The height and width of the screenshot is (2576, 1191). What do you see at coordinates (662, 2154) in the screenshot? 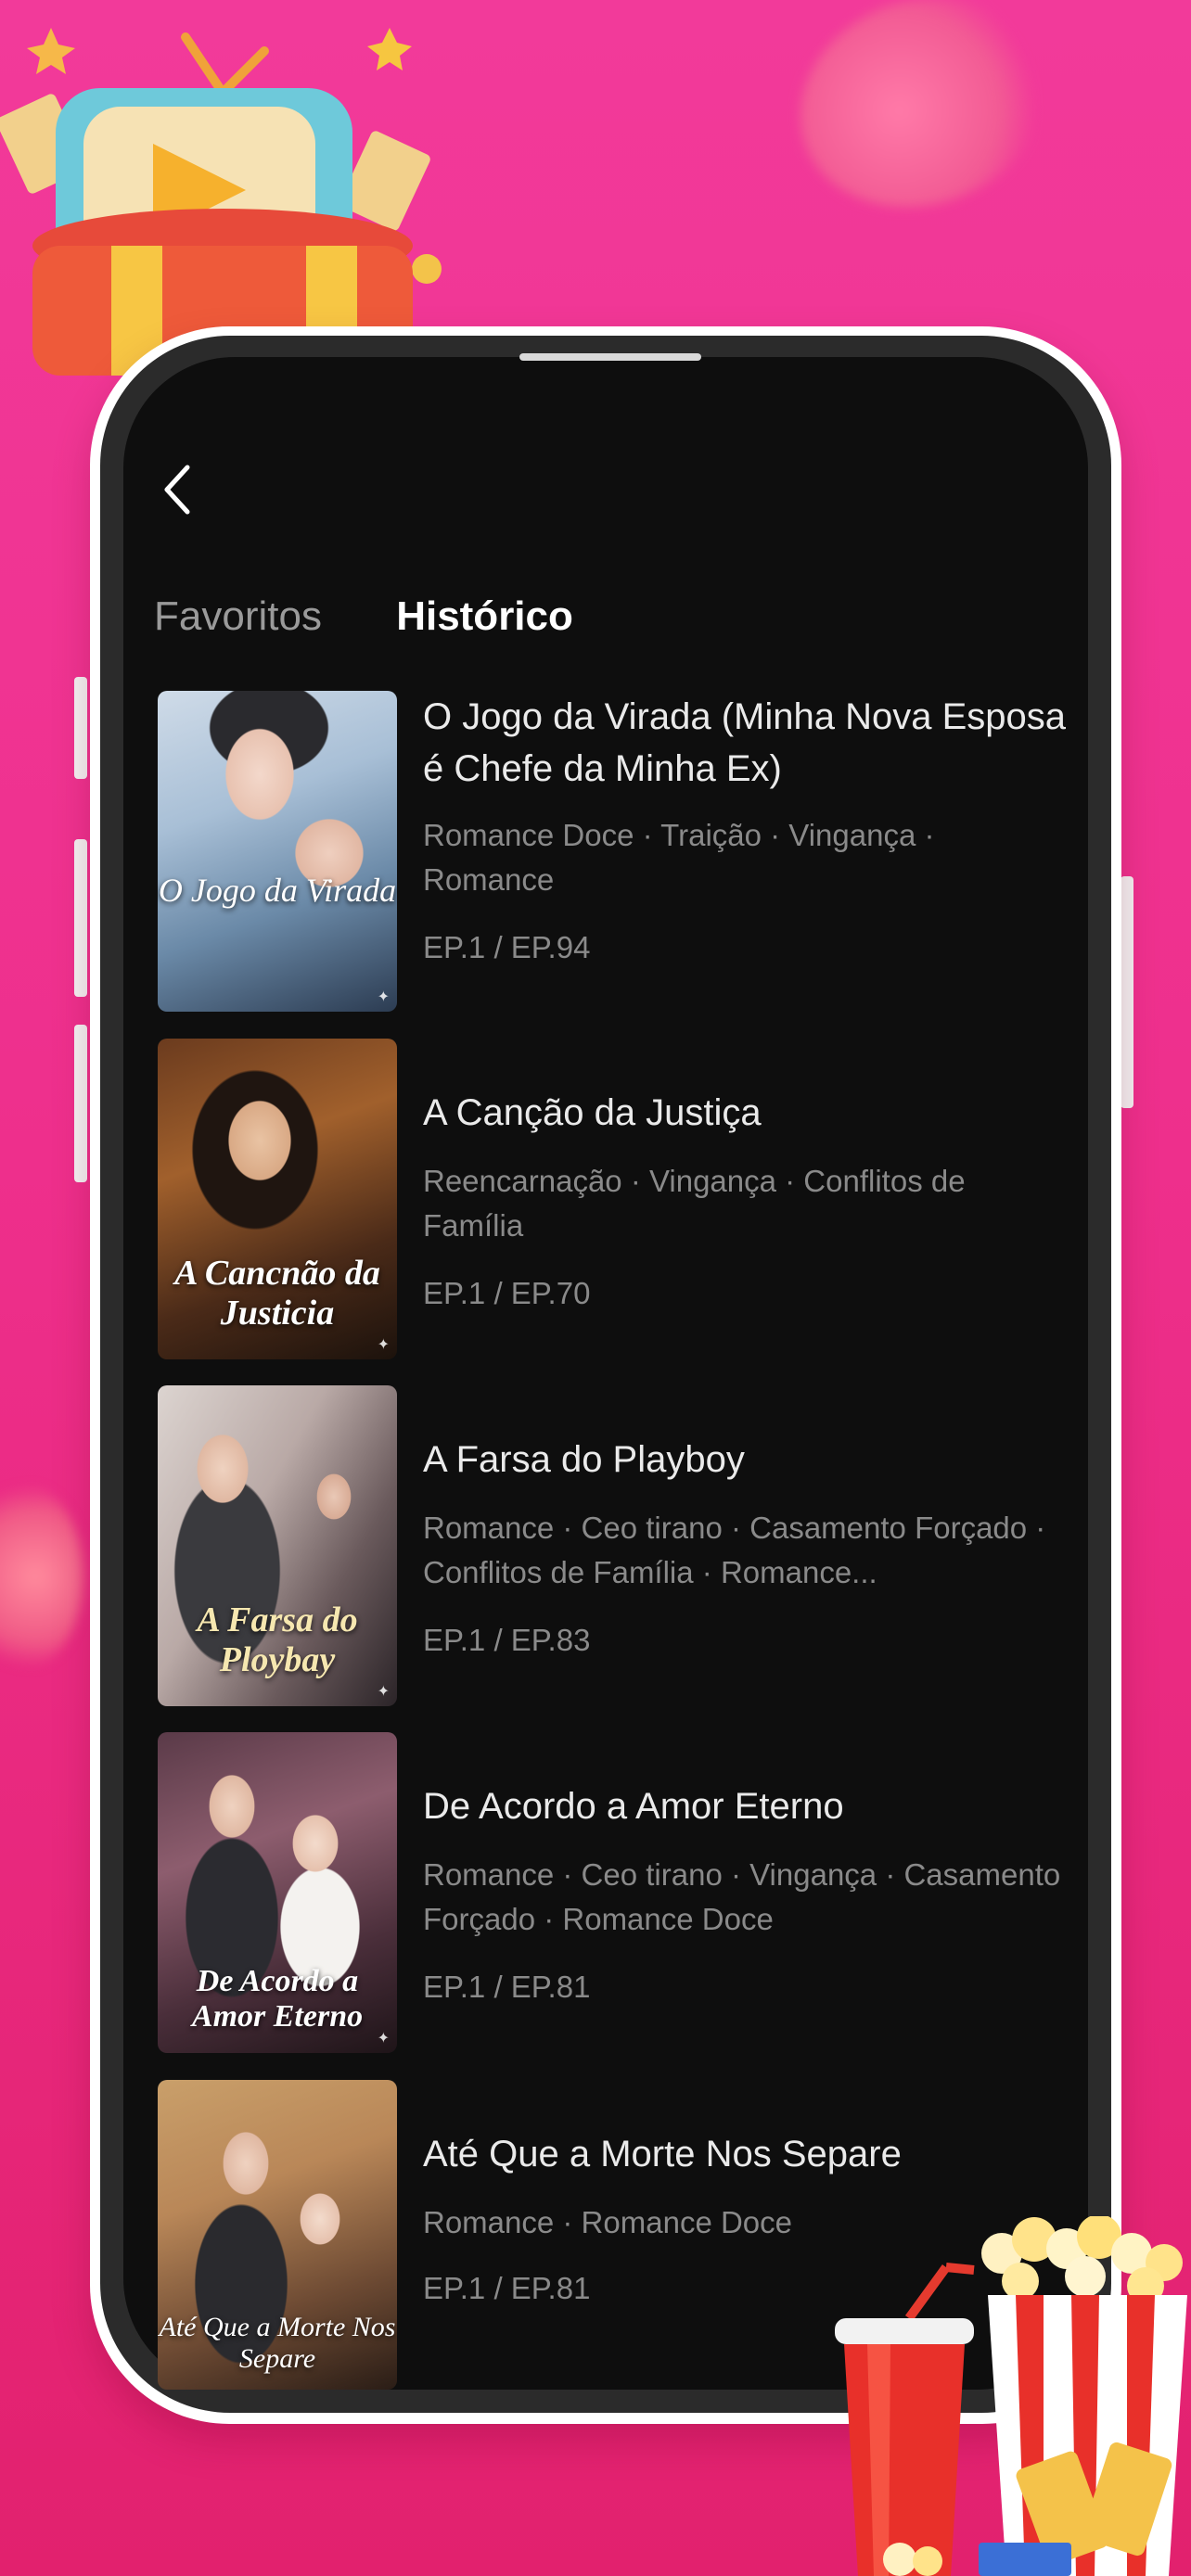
I see `drama-title: Até Que a Morte Nos Separe` at bounding box center [662, 2154].